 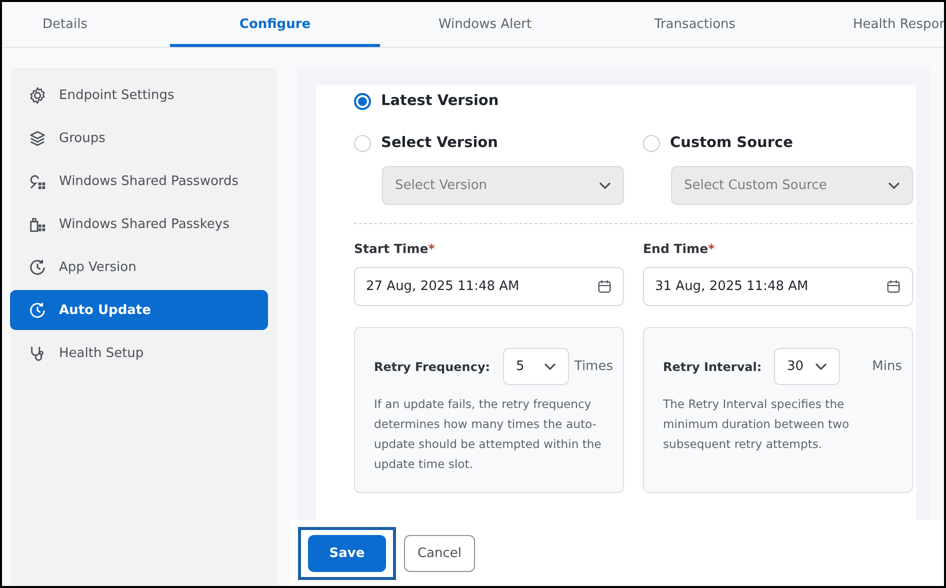 What do you see at coordinates (86, 24) in the screenshot?
I see `tab: Details` at bounding box center [86, 24].